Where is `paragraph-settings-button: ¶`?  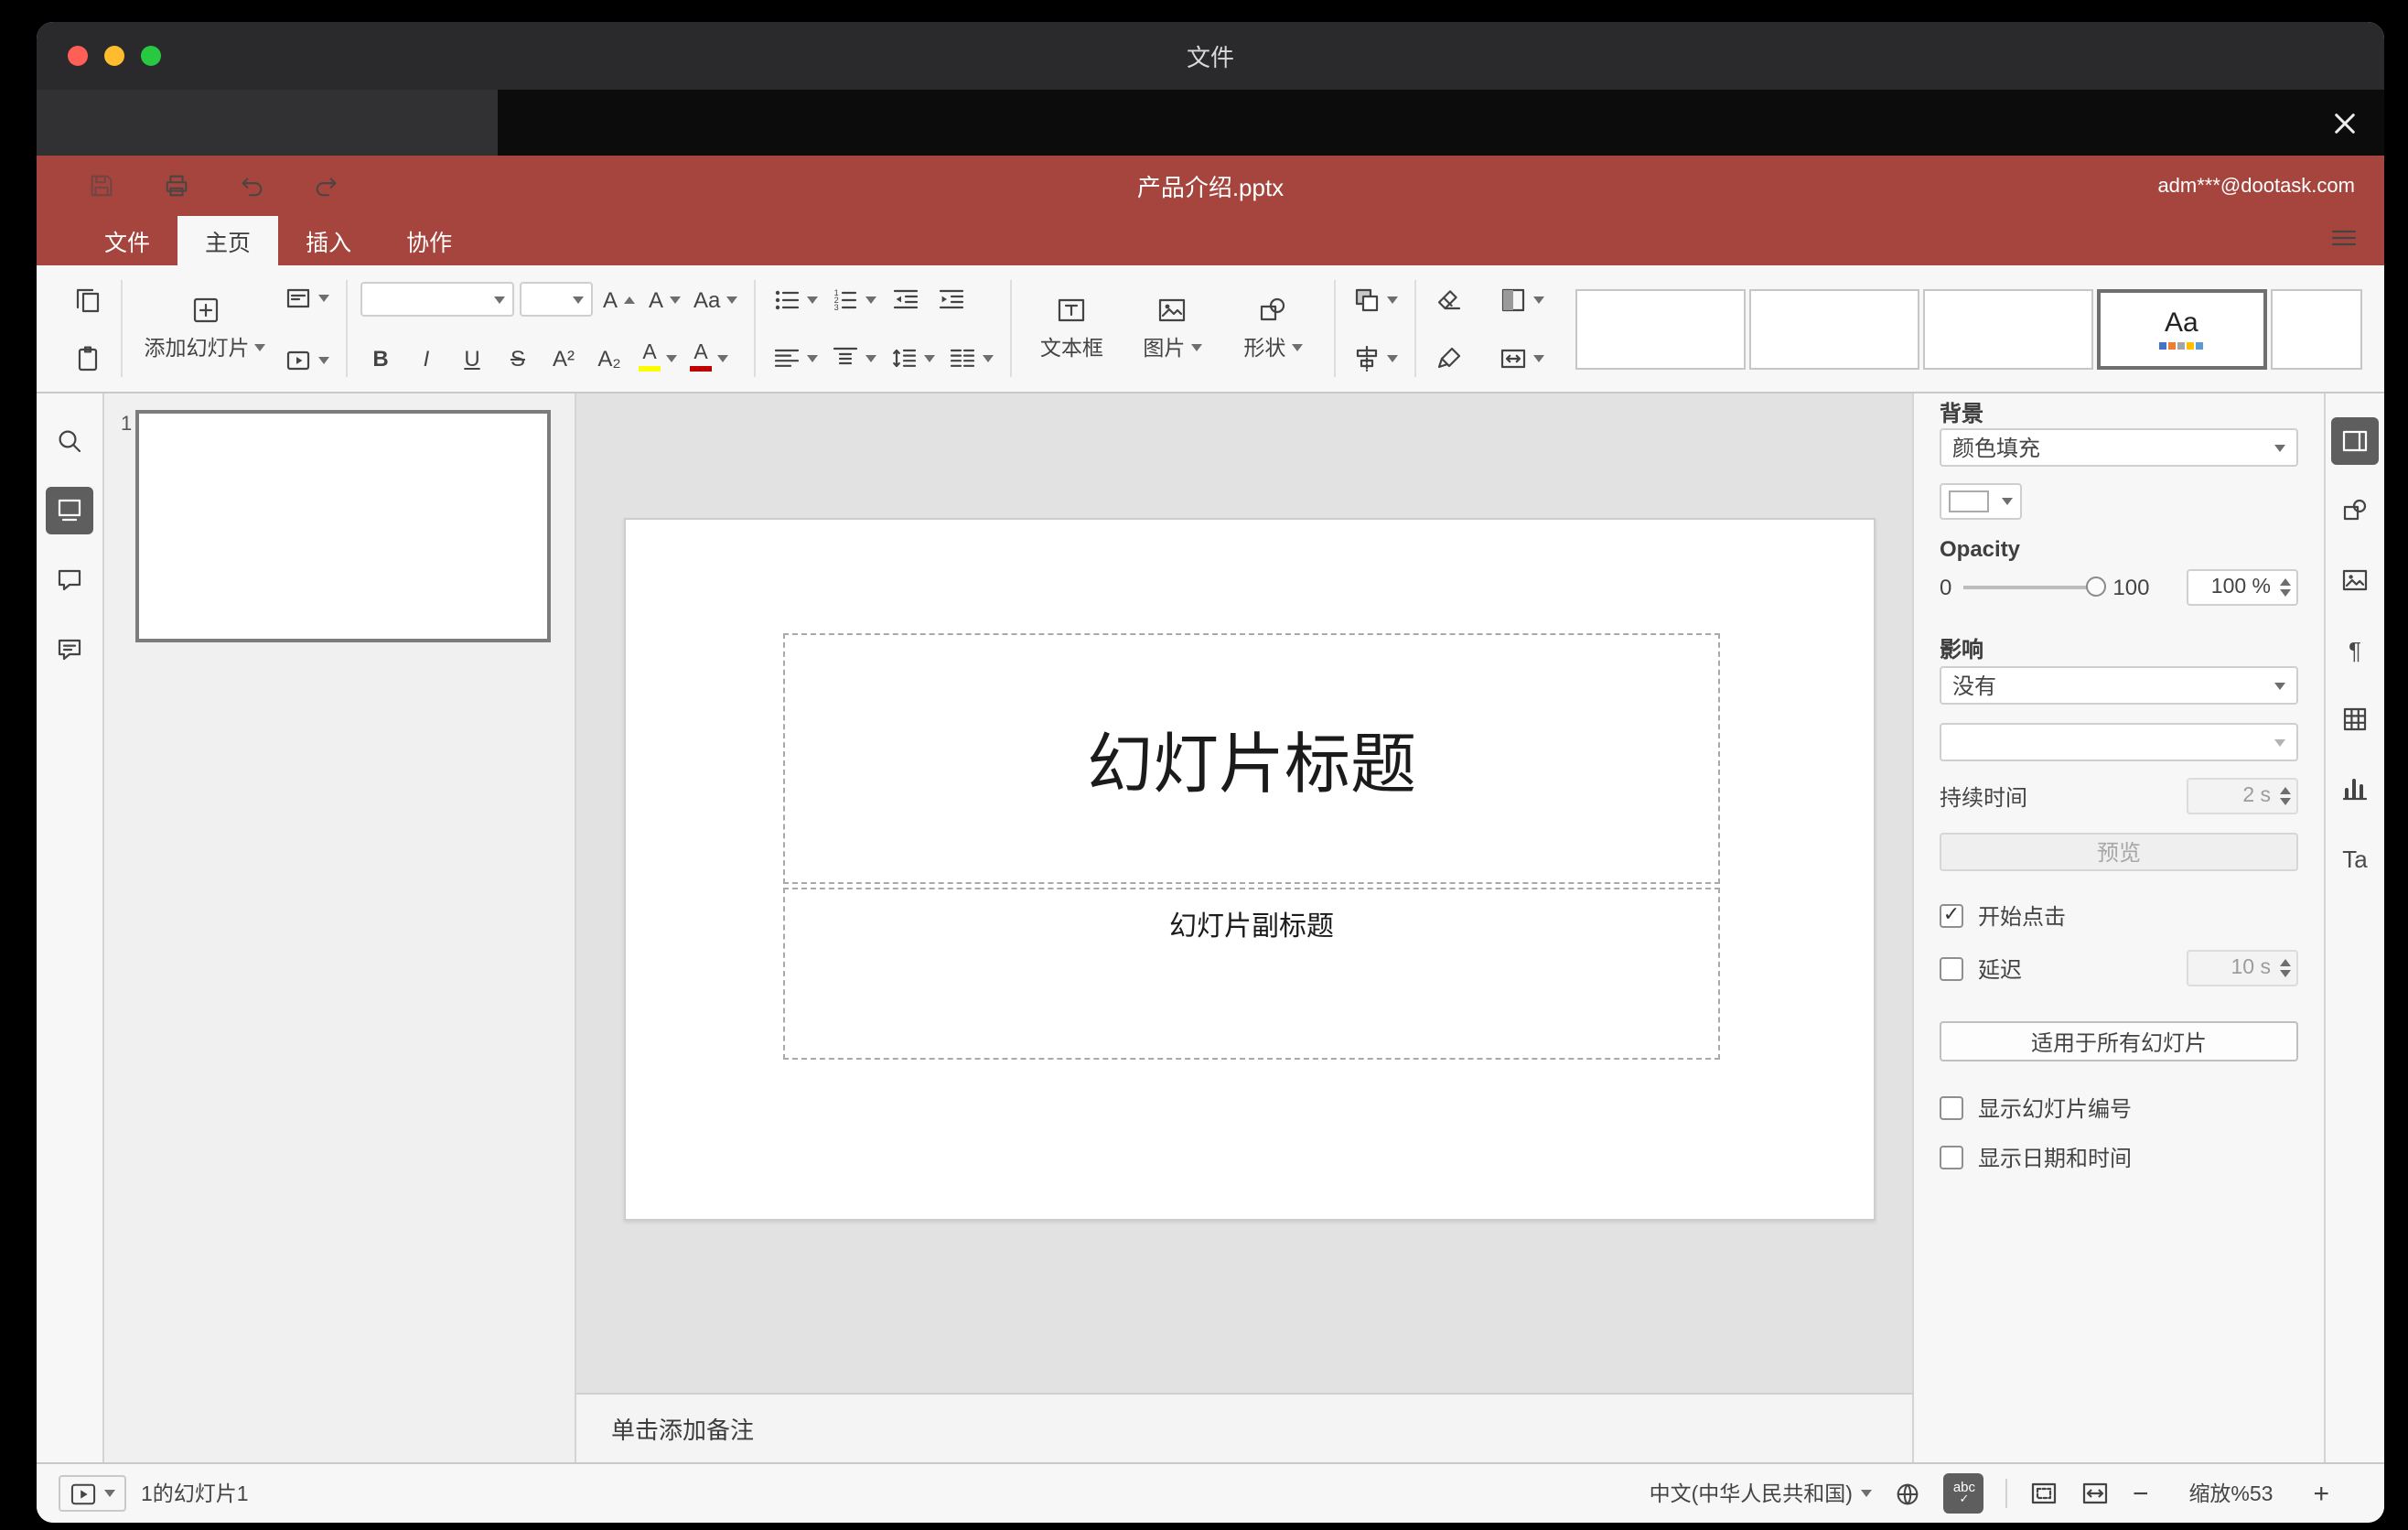
paragraph-settings-button: ¶ is located at coordinates (2355, 649).